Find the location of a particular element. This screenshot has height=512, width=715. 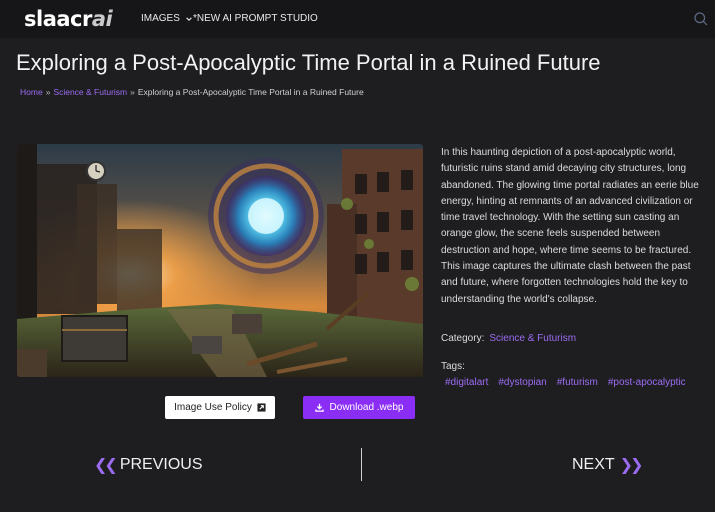

pagination-divider is located at coordinates (361, 464).